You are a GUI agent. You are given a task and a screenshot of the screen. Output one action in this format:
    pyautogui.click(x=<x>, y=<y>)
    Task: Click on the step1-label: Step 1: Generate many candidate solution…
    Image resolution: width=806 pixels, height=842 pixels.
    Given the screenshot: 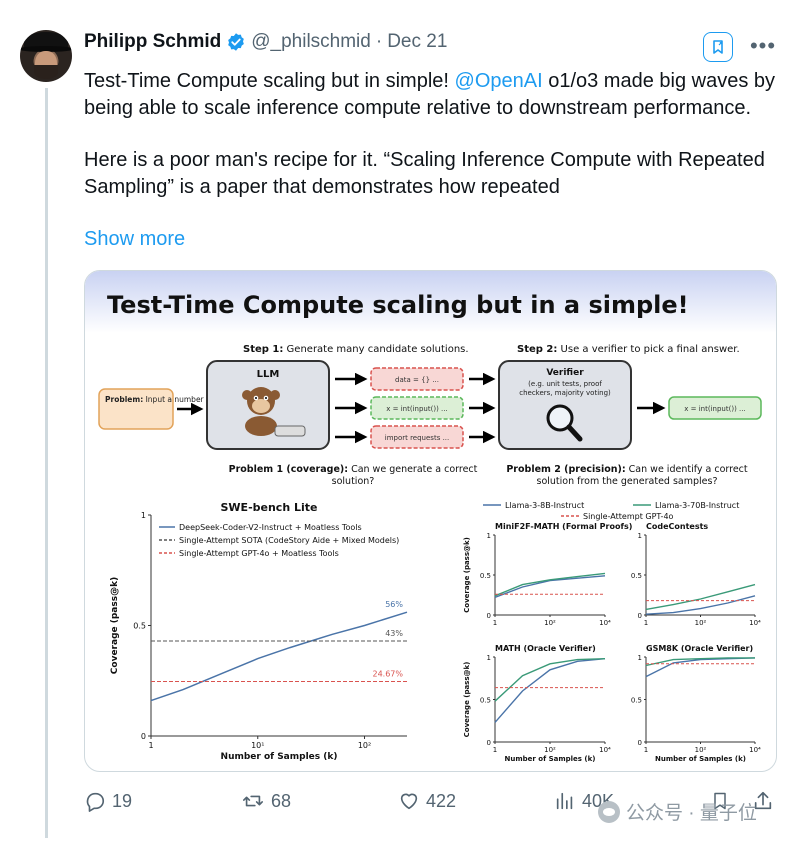 What is the action you would take?
    pyautogui.click(x=356, y=349)
    